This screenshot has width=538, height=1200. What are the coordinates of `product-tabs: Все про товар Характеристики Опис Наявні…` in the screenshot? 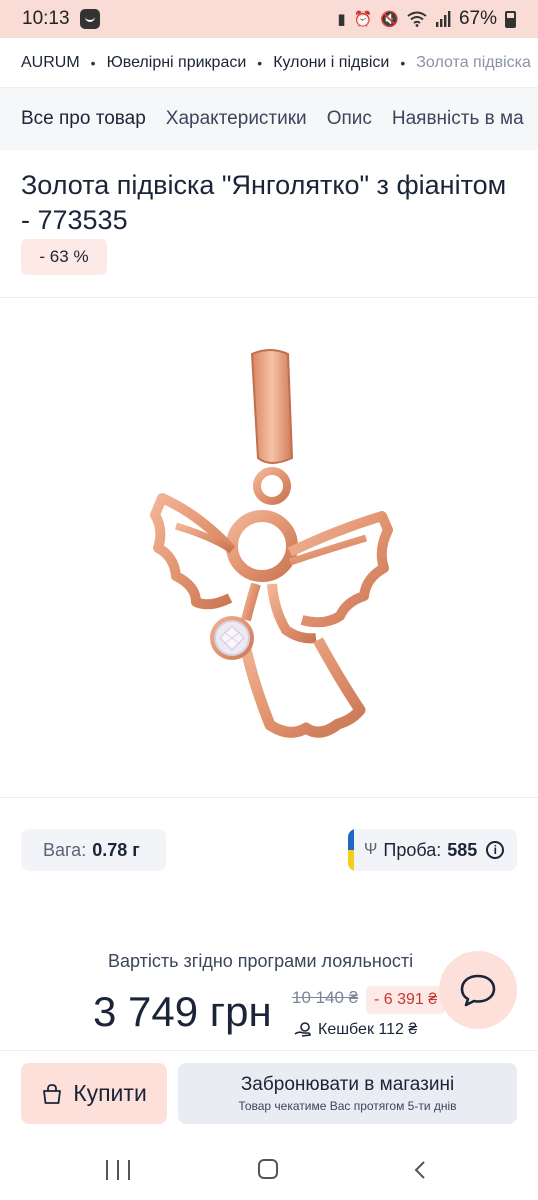 It's located at (269, 119).